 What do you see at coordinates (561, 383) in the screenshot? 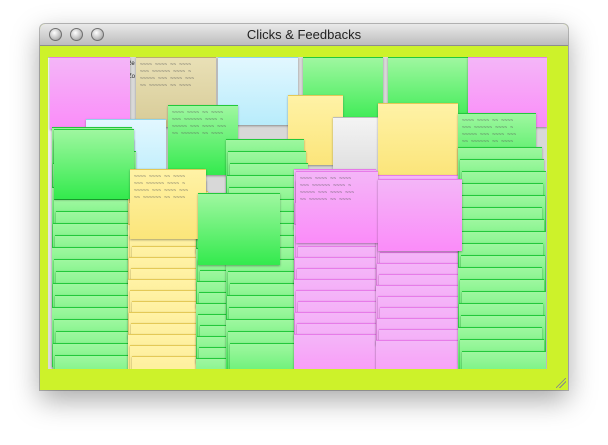
I see `resize-handle` at bounding box center [561, 383].